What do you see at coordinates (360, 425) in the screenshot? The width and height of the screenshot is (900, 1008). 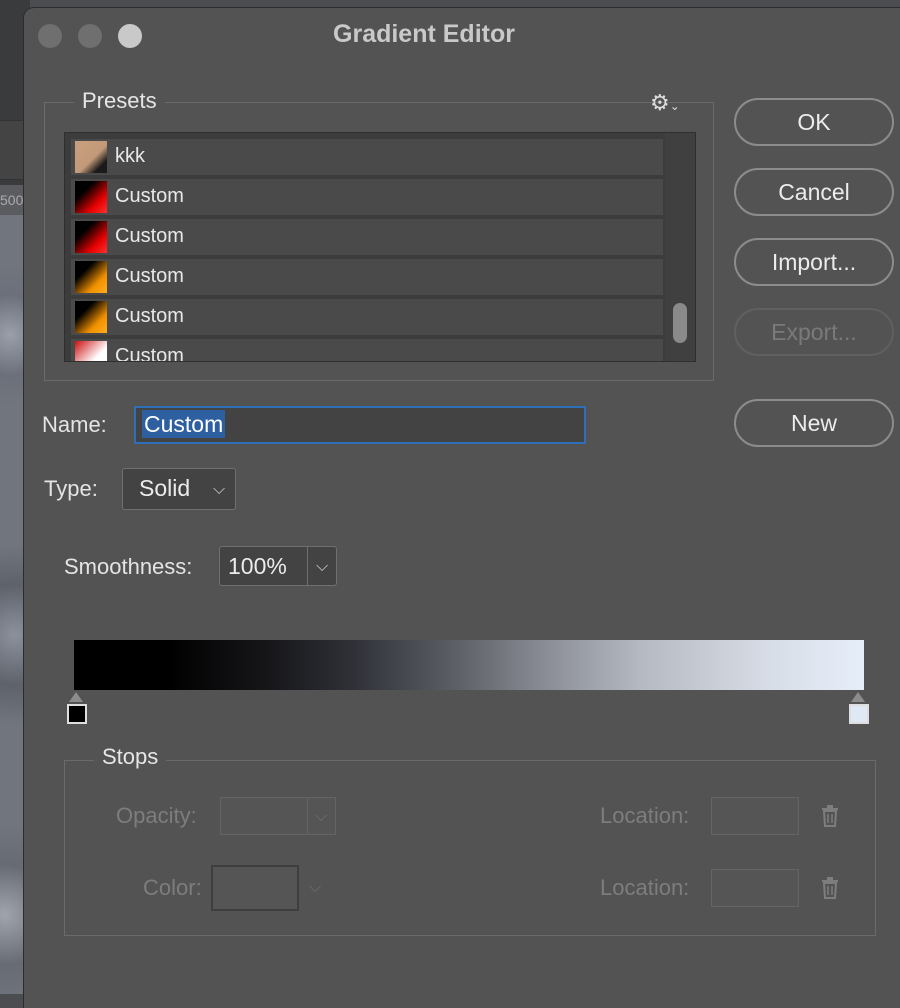 I see `name-input: Custom` at bounding box center [360, 425].